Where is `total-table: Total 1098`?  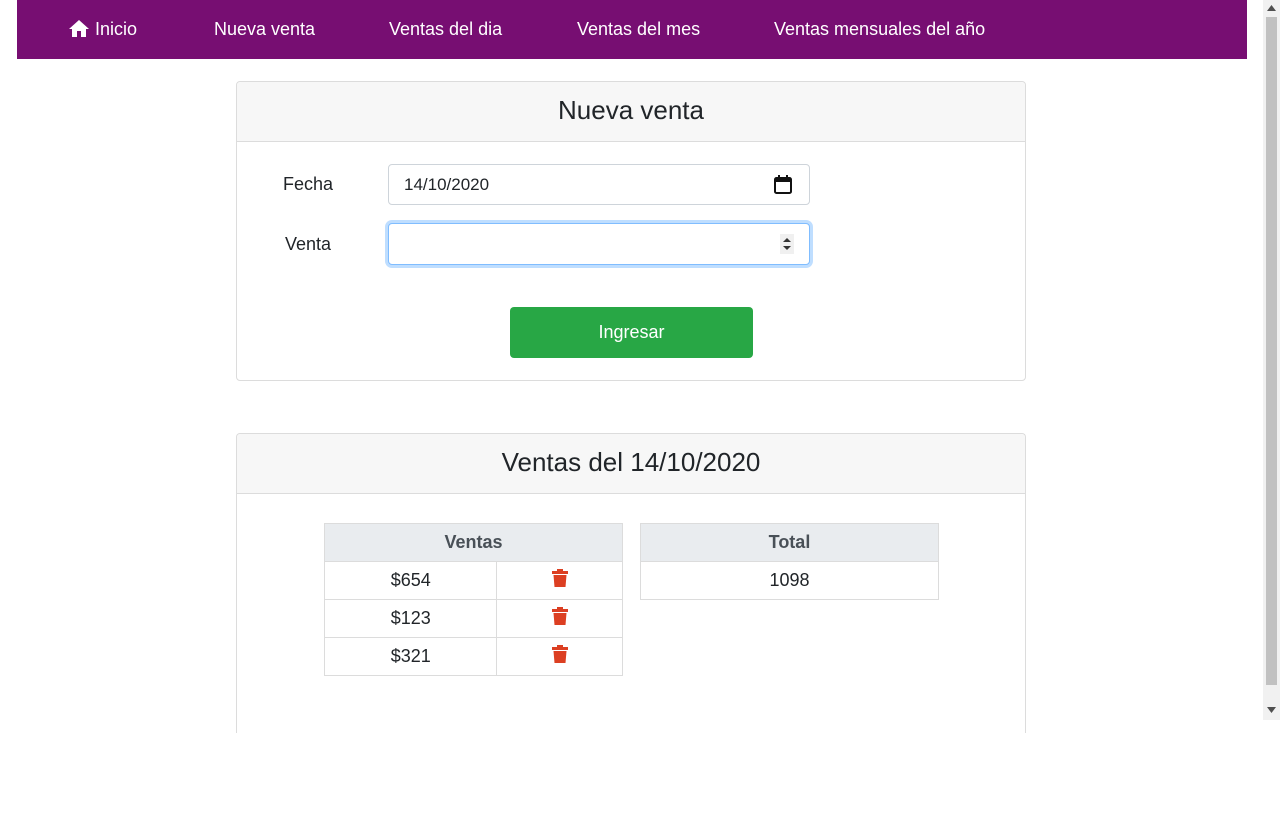
total-table: Total 1098 is located at coordinates (789, 561).